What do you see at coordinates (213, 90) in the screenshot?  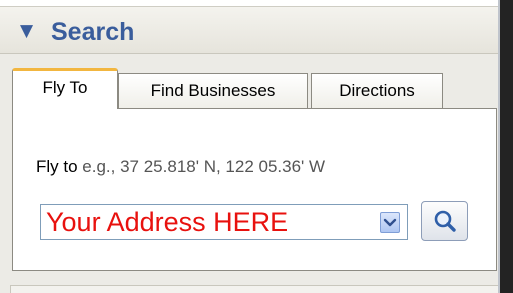 I see `tab-find-businesses: Find Businesses` at bounding box center [213, 90].